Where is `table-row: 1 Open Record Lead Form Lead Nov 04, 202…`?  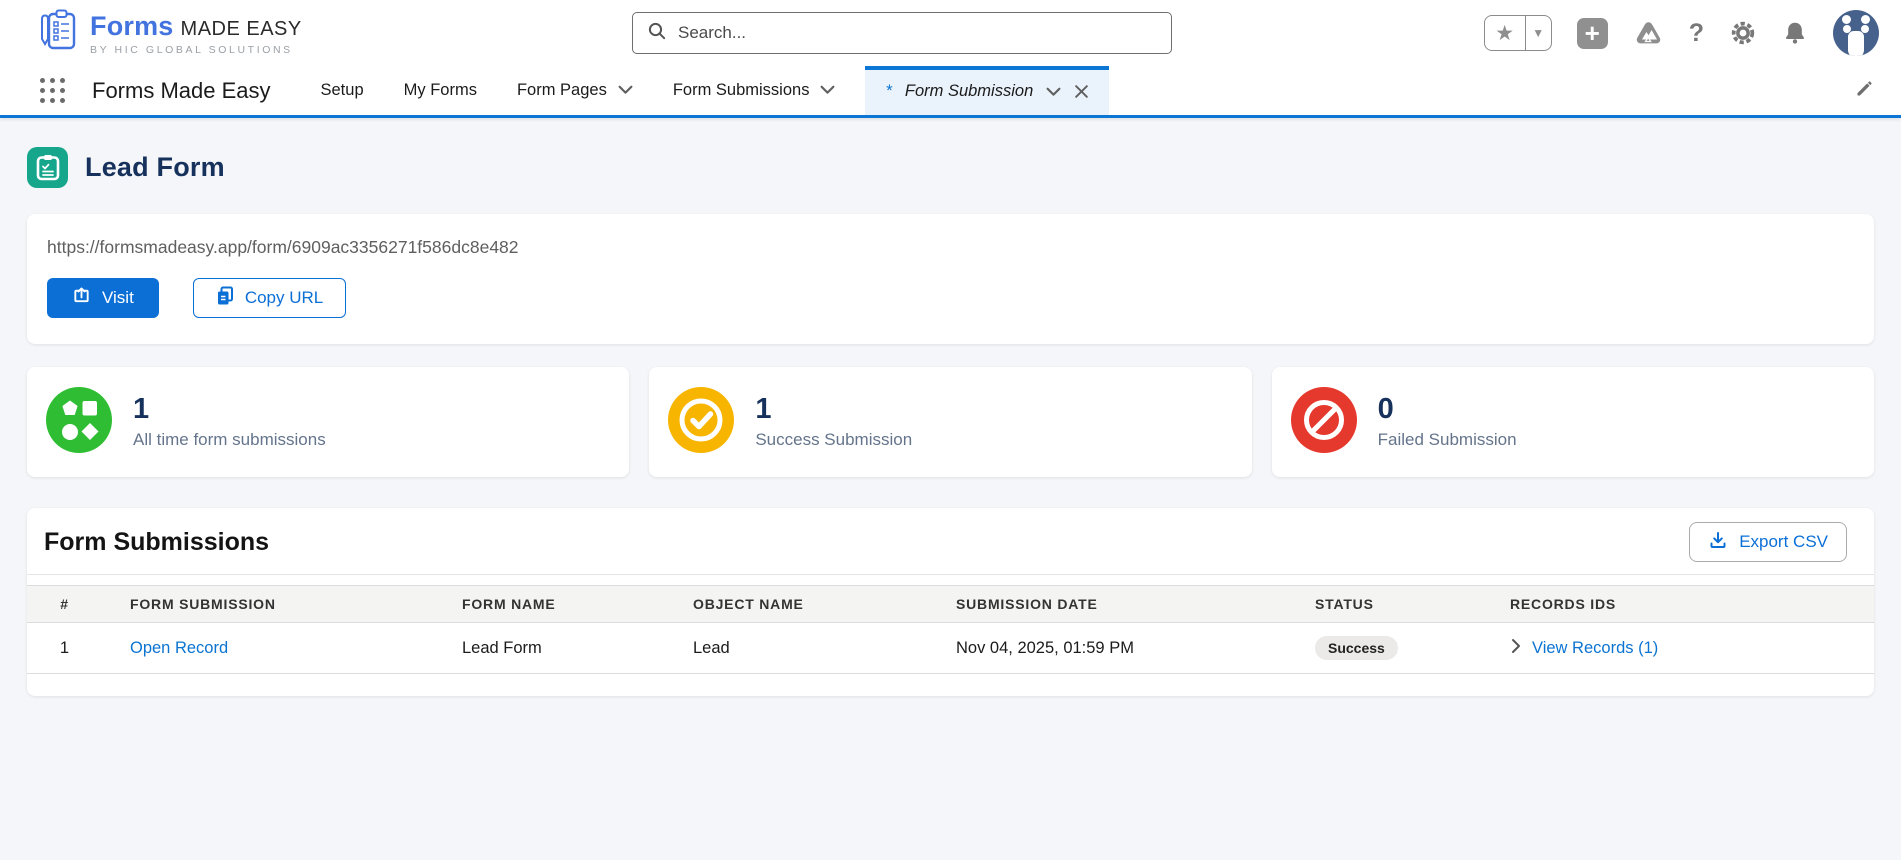 table-row: 1 Open Record Lead Form Lead Nov 04, 202… is located at coordinates (950, 648).